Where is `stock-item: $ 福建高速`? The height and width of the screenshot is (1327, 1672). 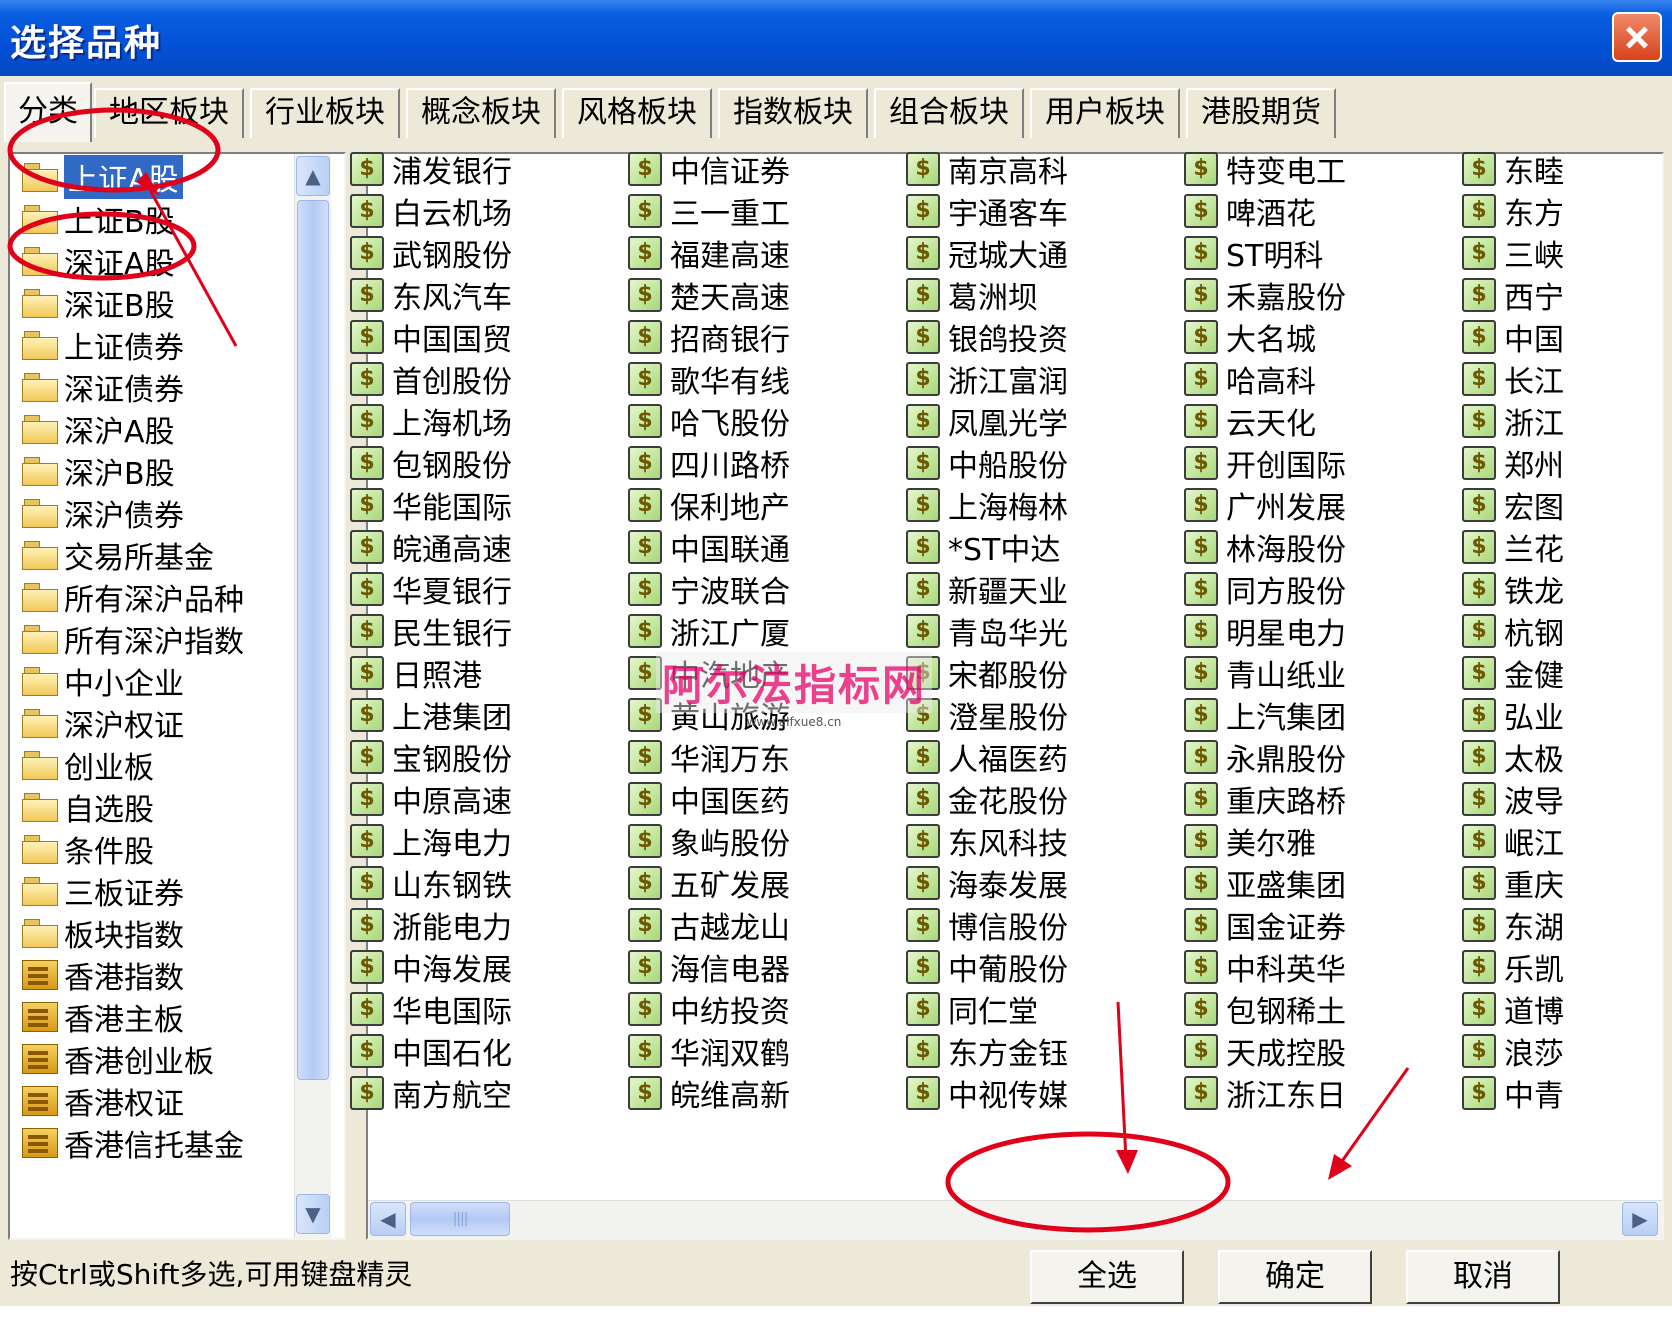
stock-item: $ 福建高速 is located at coordinates (709, 253).